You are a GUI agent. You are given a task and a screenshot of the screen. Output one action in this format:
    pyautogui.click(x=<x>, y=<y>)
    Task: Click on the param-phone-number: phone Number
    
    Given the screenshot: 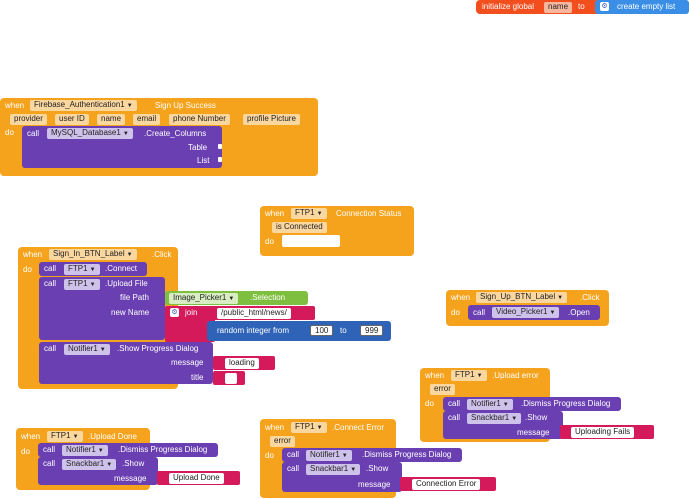 What is the action you would take?
    pyautogui.click(x=199, y=119)
    